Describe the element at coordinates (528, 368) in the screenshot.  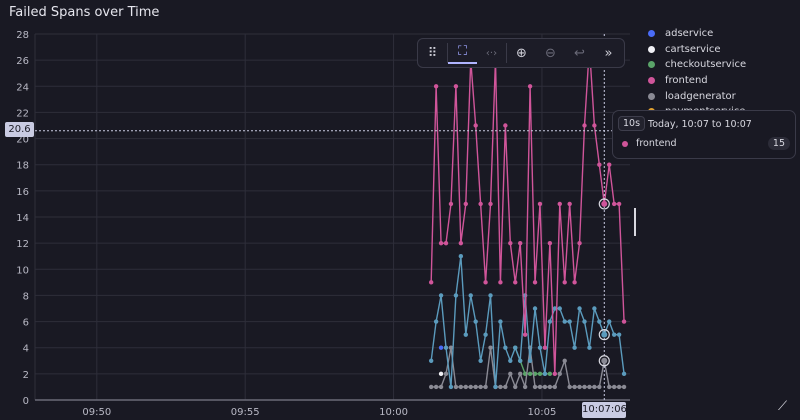
I see `series-line-loadgenerator` at that location.